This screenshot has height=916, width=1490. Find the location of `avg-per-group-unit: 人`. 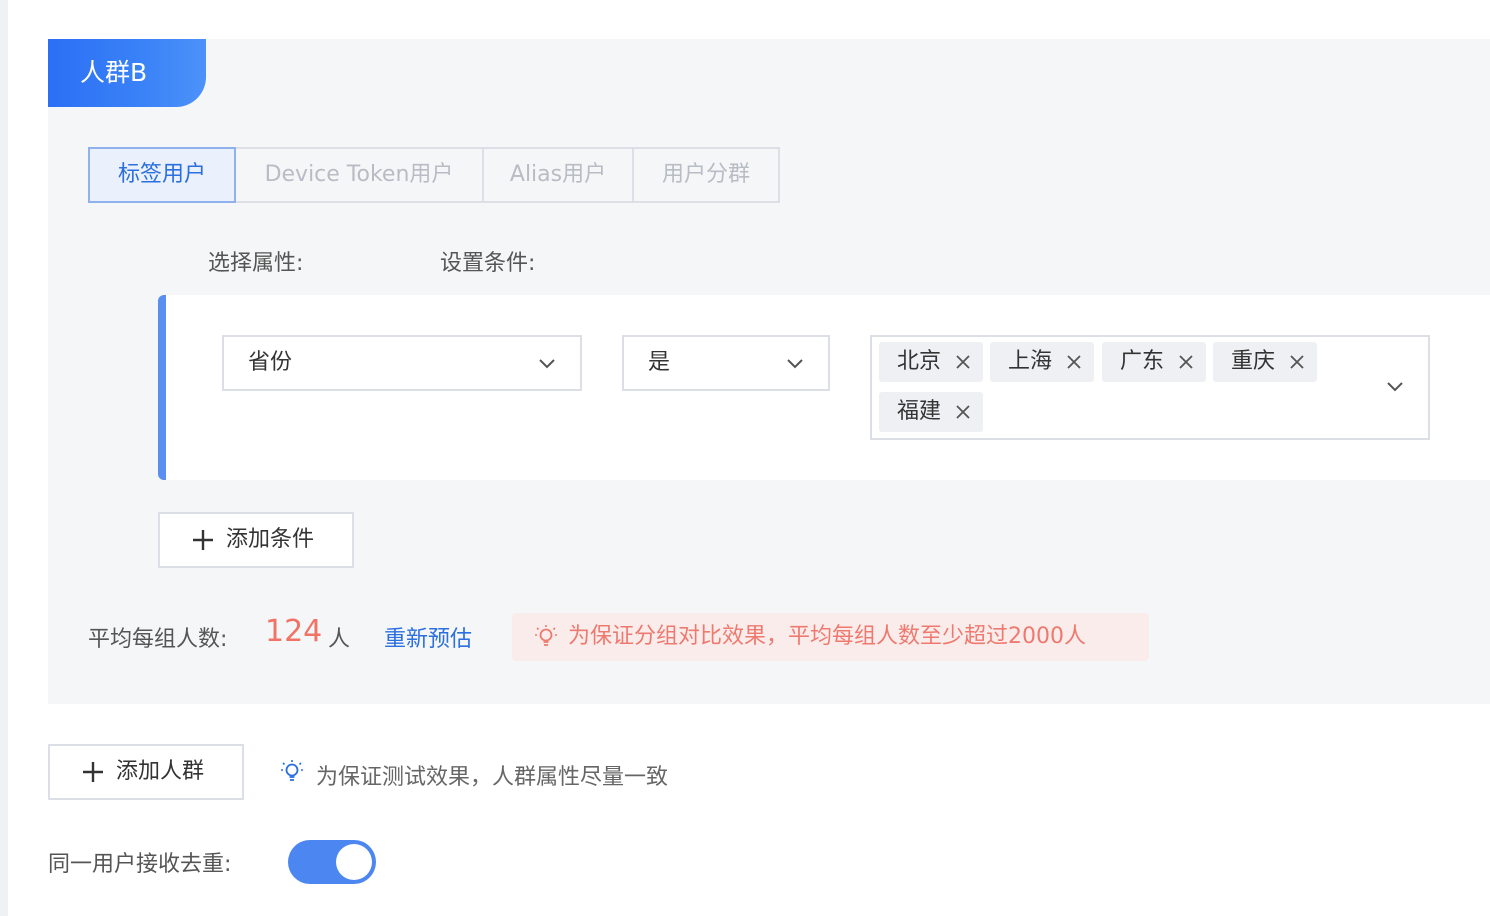

avg-per-group-unit: 人 is located at coordinates (339, 639).